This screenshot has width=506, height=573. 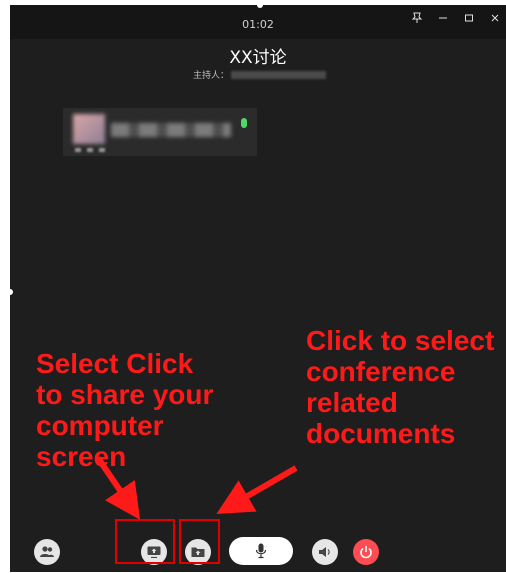 What do you see at coordinates (145, 541) in the screenshot?
I see `share-screen-highlight-box` at bounding box center [145, 541].